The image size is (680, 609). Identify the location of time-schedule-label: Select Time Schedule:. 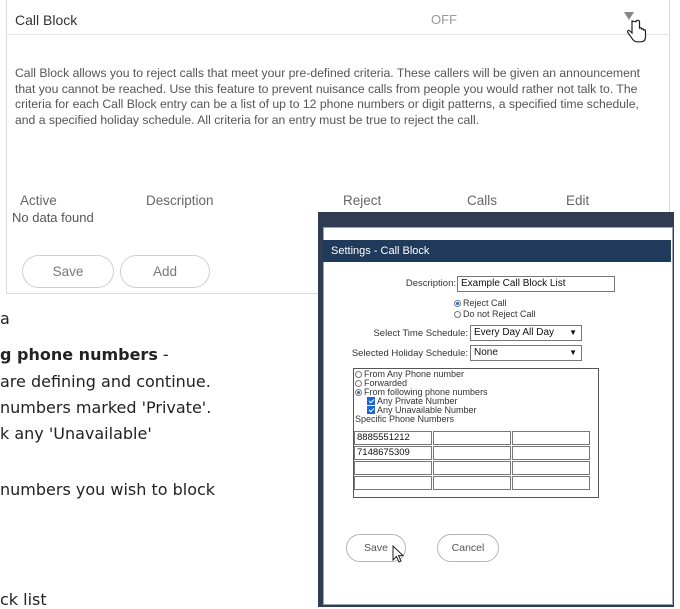
(420, 333).